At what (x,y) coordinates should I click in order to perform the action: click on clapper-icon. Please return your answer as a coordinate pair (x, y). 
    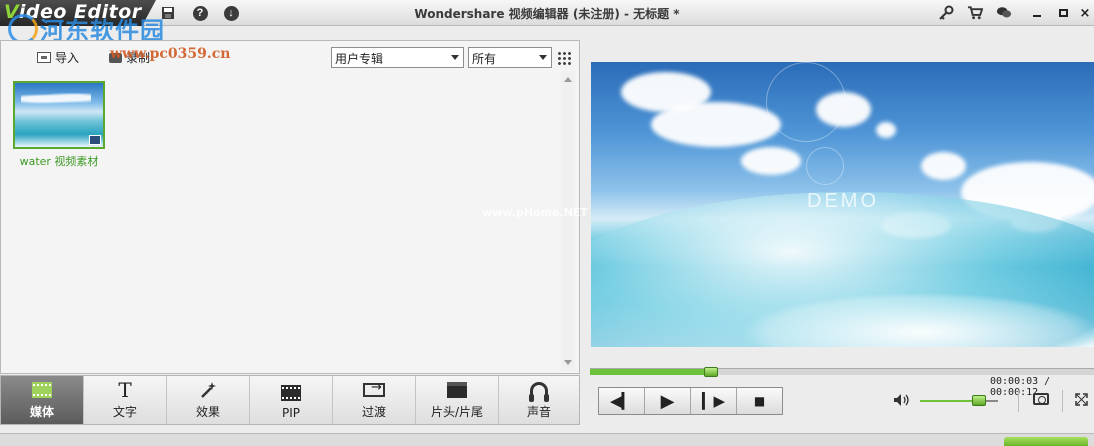
    Looking at the image, I should click on (457, 390).